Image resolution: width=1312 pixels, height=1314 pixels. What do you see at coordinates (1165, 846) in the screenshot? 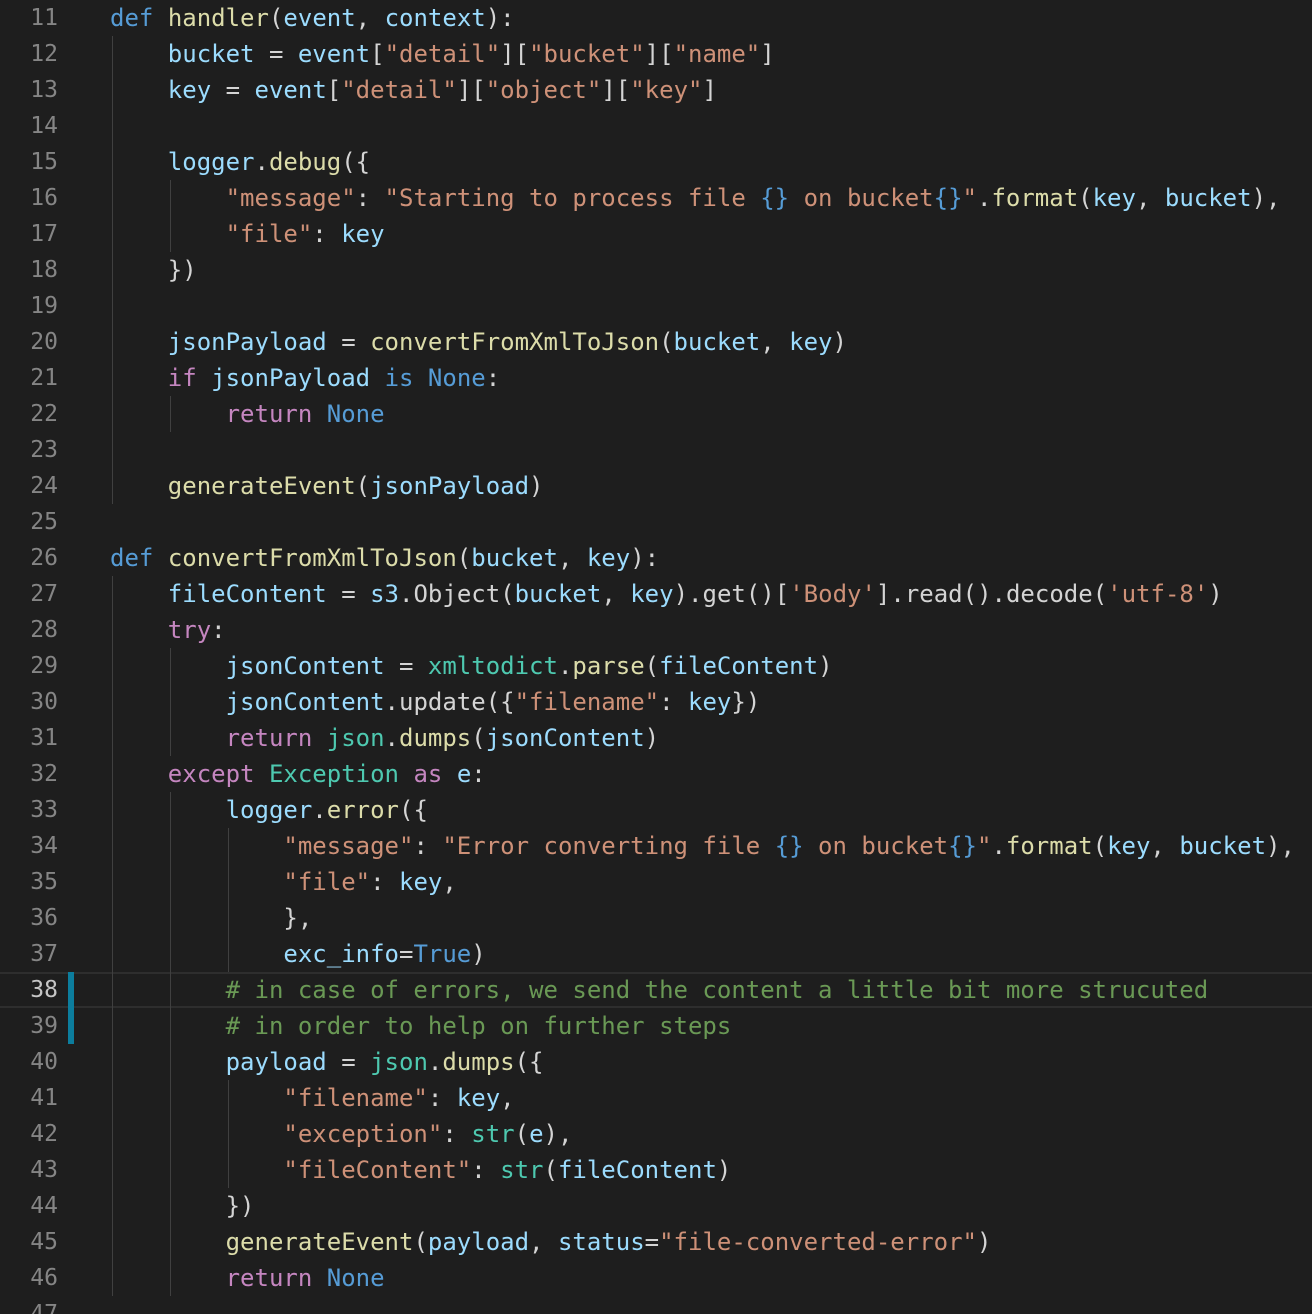
I see `code-token: ,` at bounding box center [1165, 846].